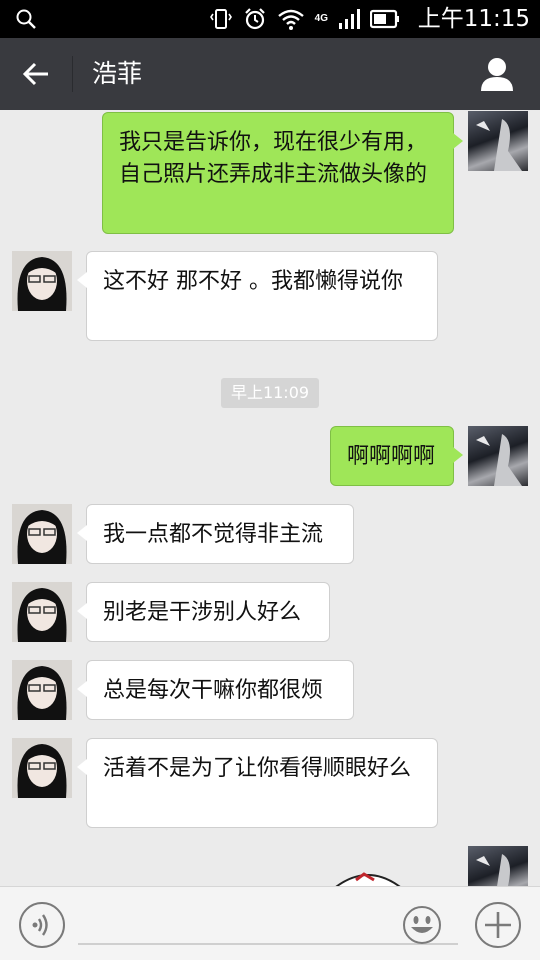  Describe the element at coordinates (270, 19) in the screenshot. I see `status-bar: 4G 上午11:15` at that location.